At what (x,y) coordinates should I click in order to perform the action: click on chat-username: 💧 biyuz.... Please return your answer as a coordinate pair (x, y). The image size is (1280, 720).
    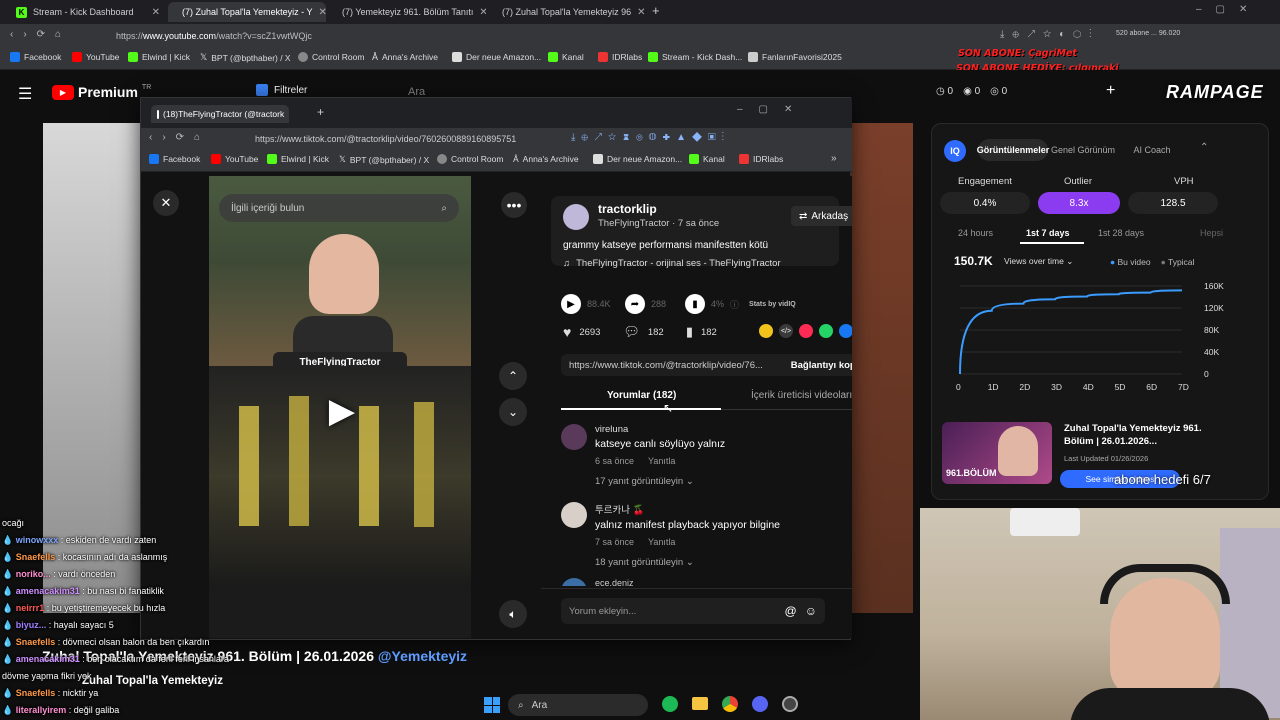
    Looking at the image, I should click on (24, 625).